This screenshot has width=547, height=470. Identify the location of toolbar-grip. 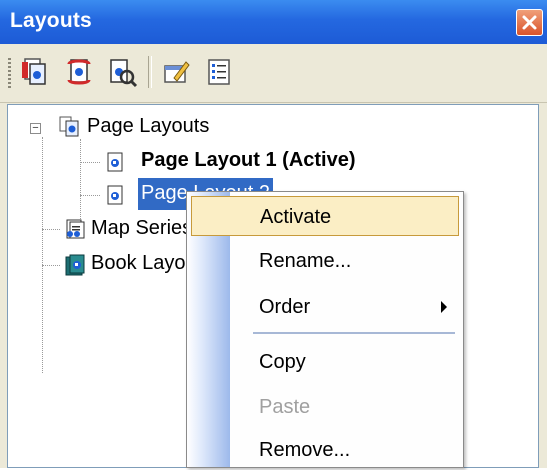
(9, 73).